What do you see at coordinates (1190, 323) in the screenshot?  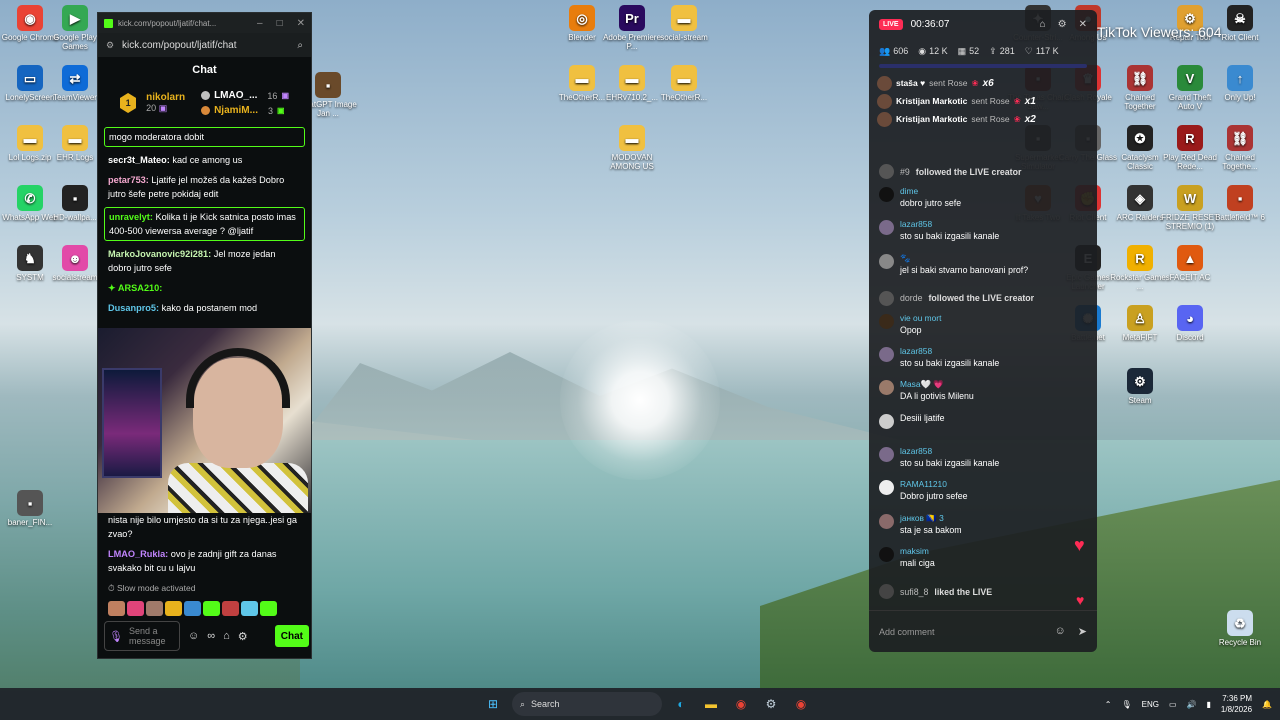 I see `desktop-icon-right: ◕ Discord` at bounding box center [1190, 323].